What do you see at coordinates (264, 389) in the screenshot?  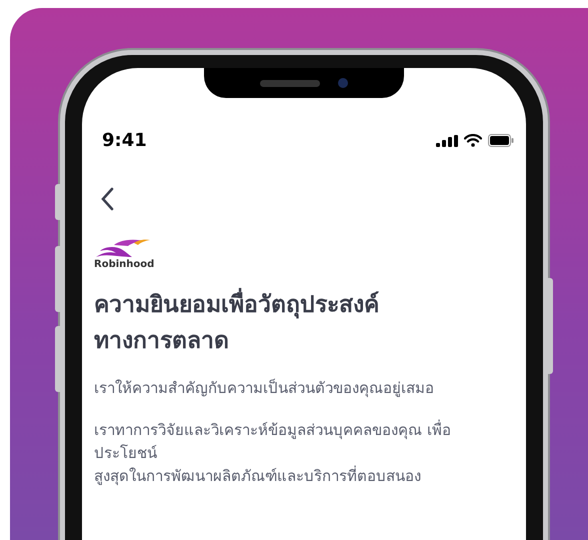 I see `body-paragraph: เราให้ความสำคัญกับความเป็นส่วนตัวของคุณอยู่เสมอ` at bounding box center [264, 389].